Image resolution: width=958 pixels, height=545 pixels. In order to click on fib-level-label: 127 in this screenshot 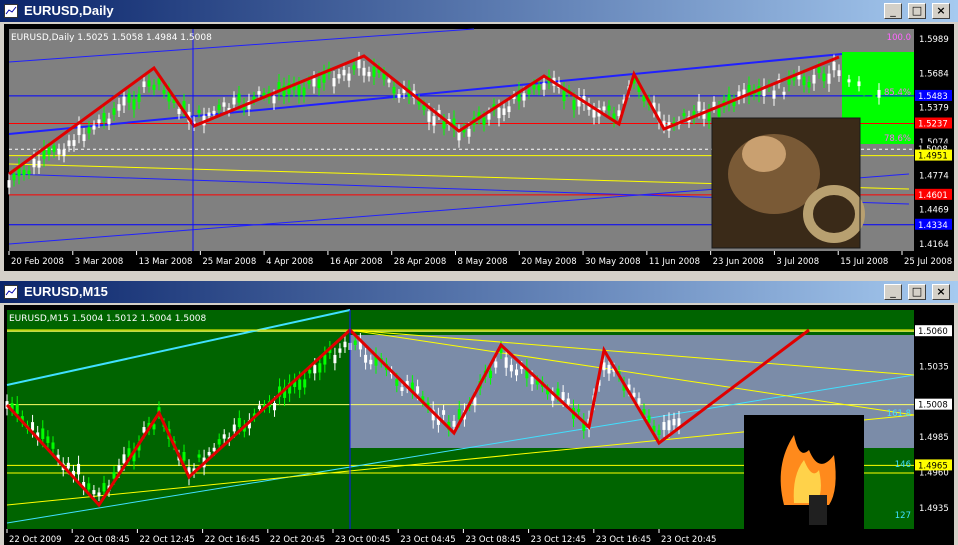, I will do `click(903, 516)`.